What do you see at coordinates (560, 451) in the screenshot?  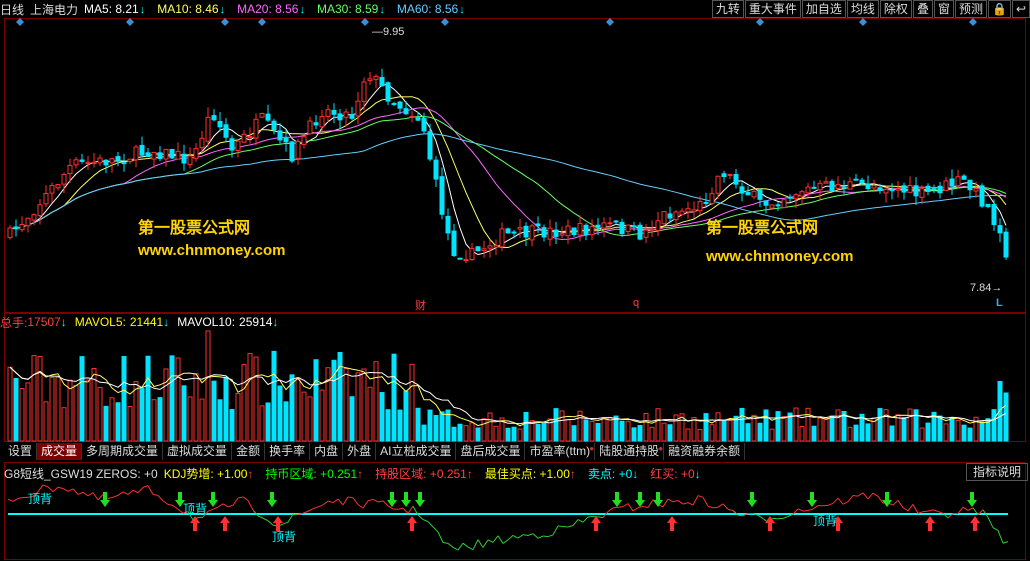 I see `tab-10: 市盈率(ttm) ●` at bounding box center [560, 451].